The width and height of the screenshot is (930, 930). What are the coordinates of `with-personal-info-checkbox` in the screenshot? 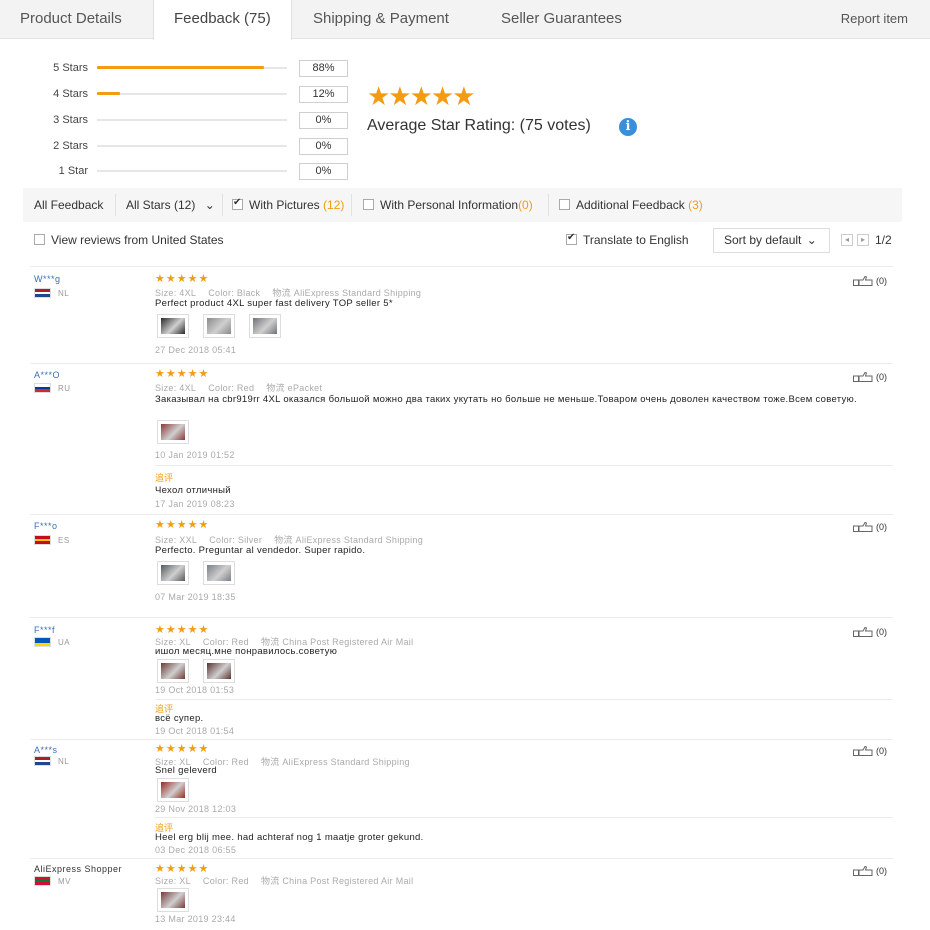 It's located at (368, 204).